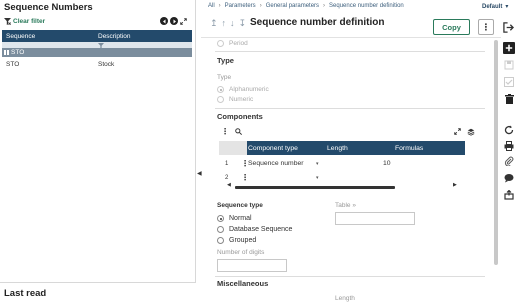 The height and width of the screenshot is (302, 518). I want to click on attachment-icon, so click(509, 161).